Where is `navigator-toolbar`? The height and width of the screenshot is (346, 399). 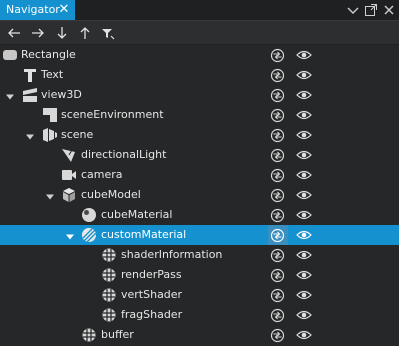 navigator-toolbar is located at coordinates (199, 33).